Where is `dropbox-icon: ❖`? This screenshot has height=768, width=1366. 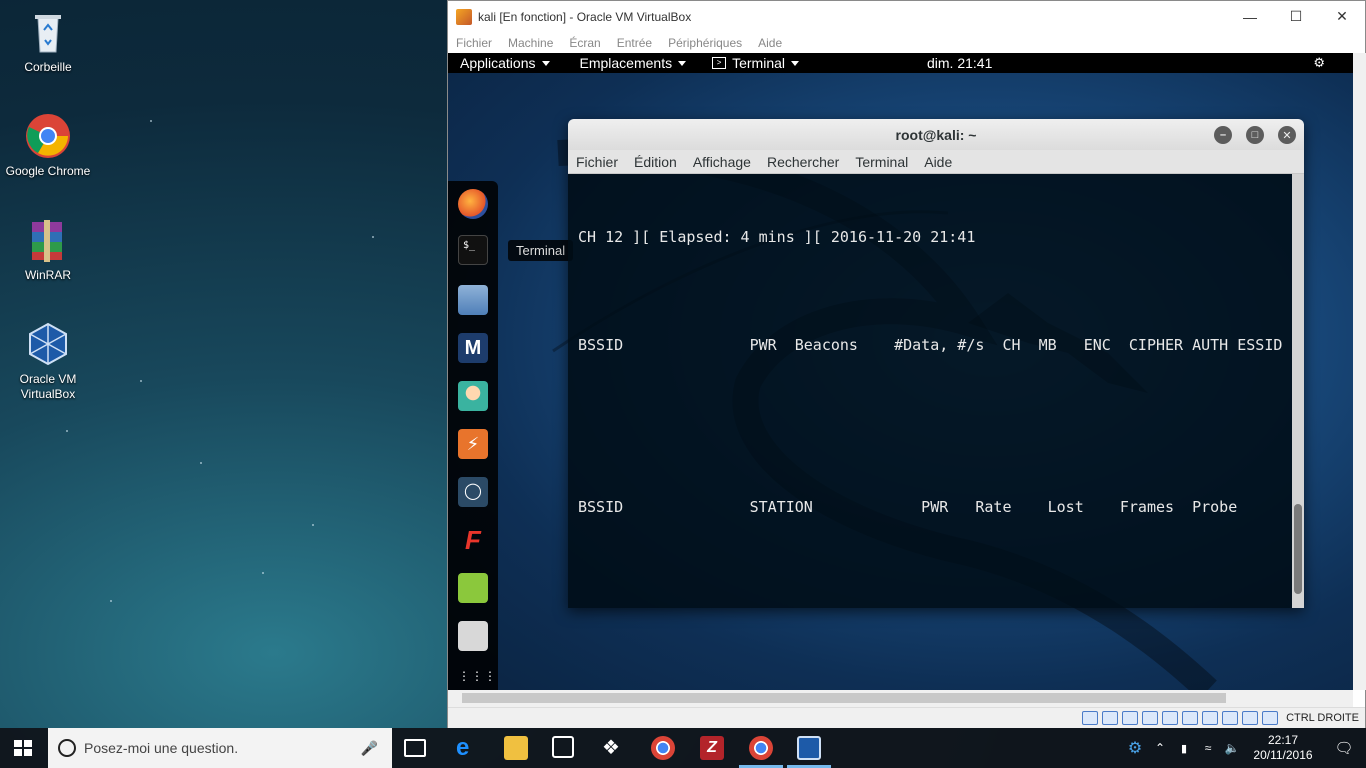
dropbox-icon: ❖ is located at coordinates (614, 748).